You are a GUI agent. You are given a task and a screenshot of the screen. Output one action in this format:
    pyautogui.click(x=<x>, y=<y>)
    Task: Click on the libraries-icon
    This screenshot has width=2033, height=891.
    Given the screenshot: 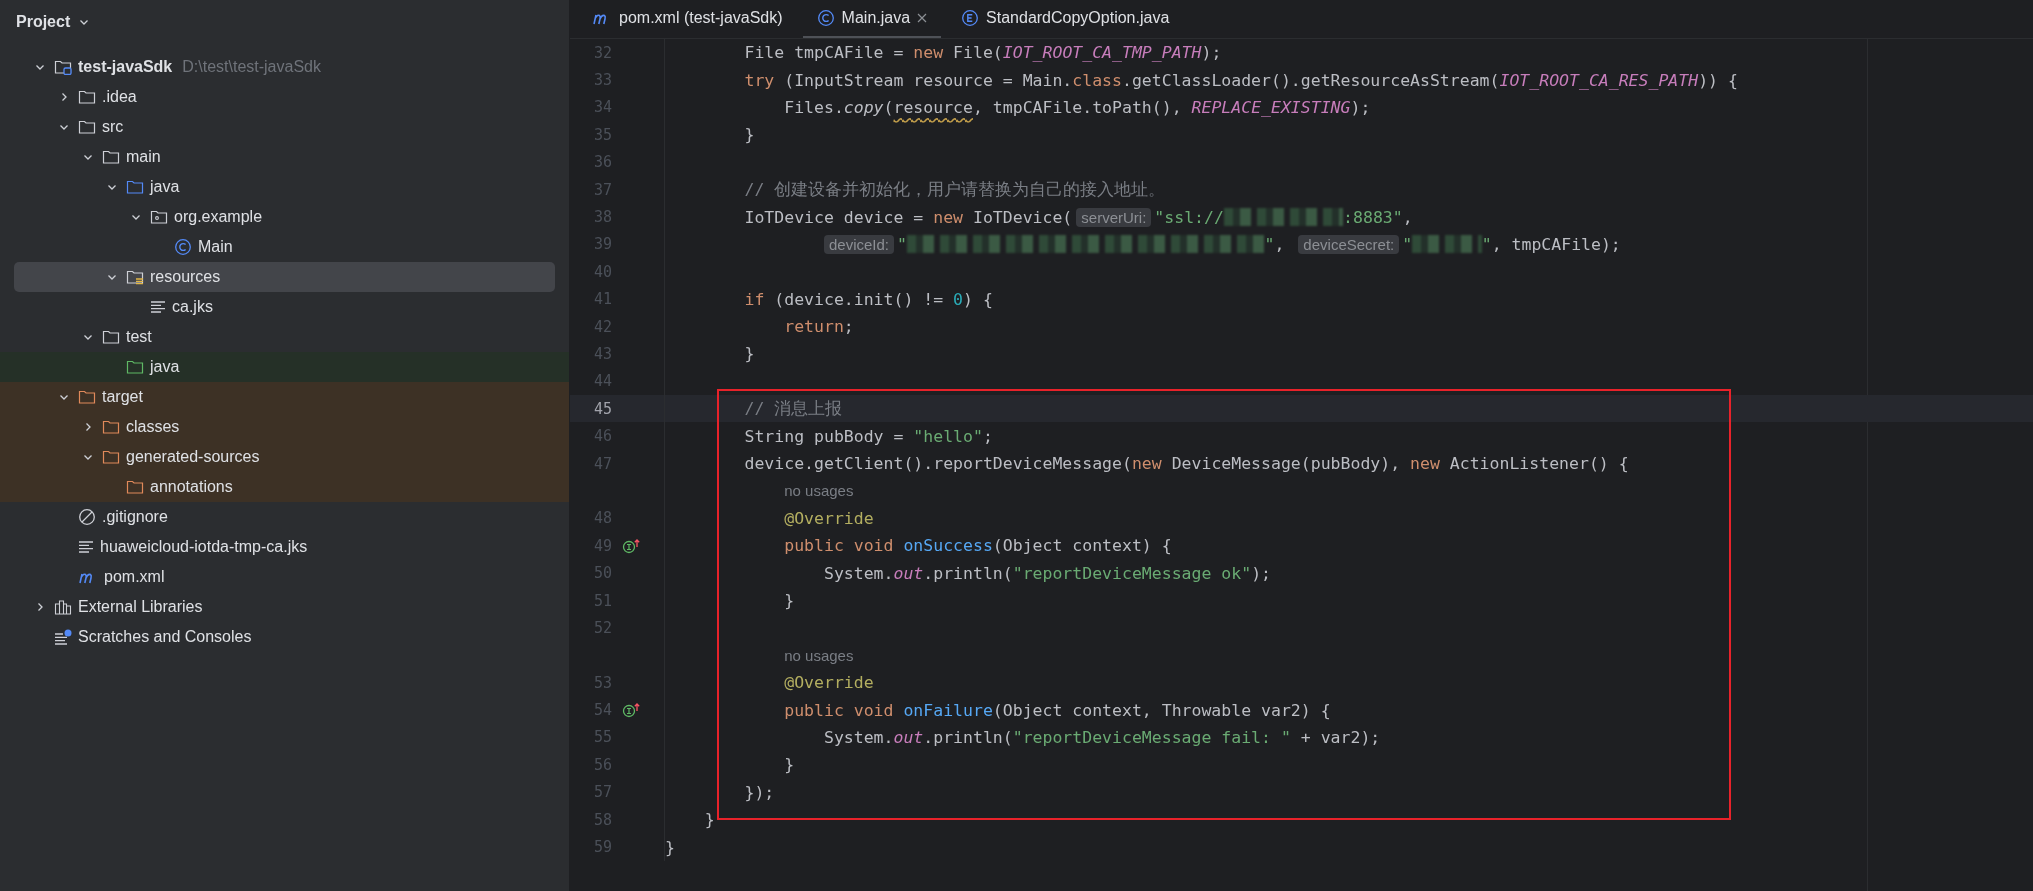 What is the action you would take?
    pyautogui.click(x=63, y=607)
    